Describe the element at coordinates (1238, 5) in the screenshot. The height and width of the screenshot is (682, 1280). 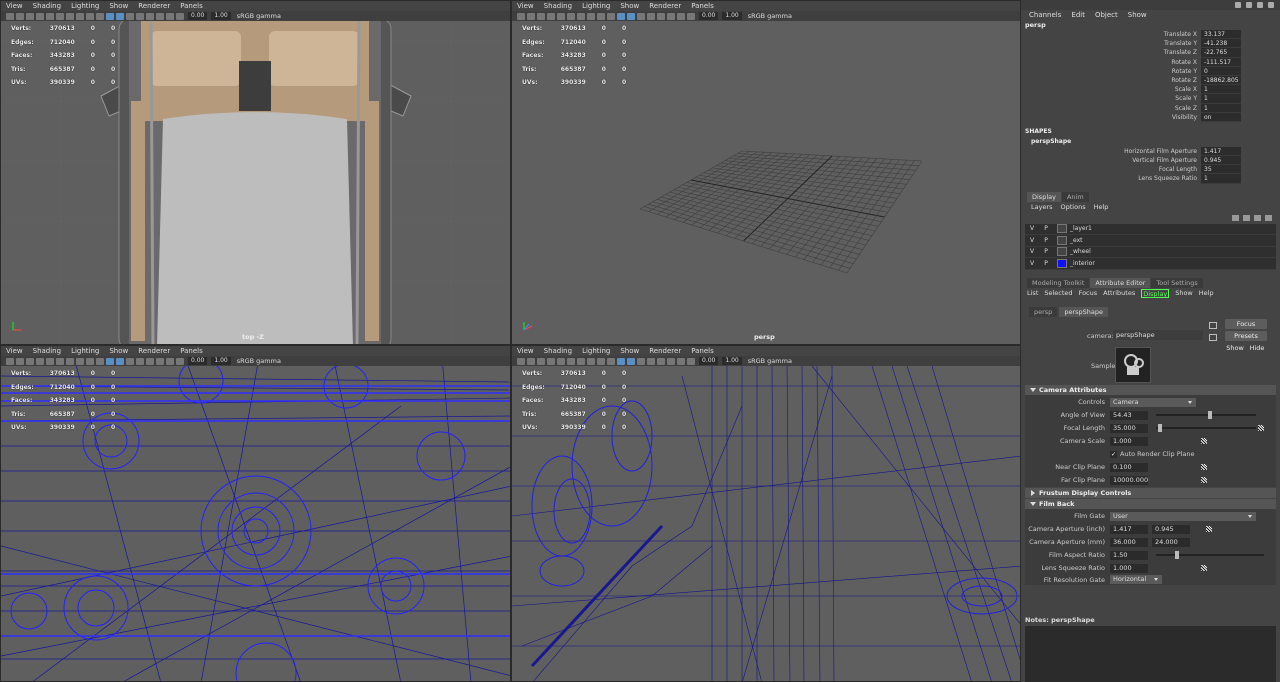
I see `channel-box-icon` at that location.